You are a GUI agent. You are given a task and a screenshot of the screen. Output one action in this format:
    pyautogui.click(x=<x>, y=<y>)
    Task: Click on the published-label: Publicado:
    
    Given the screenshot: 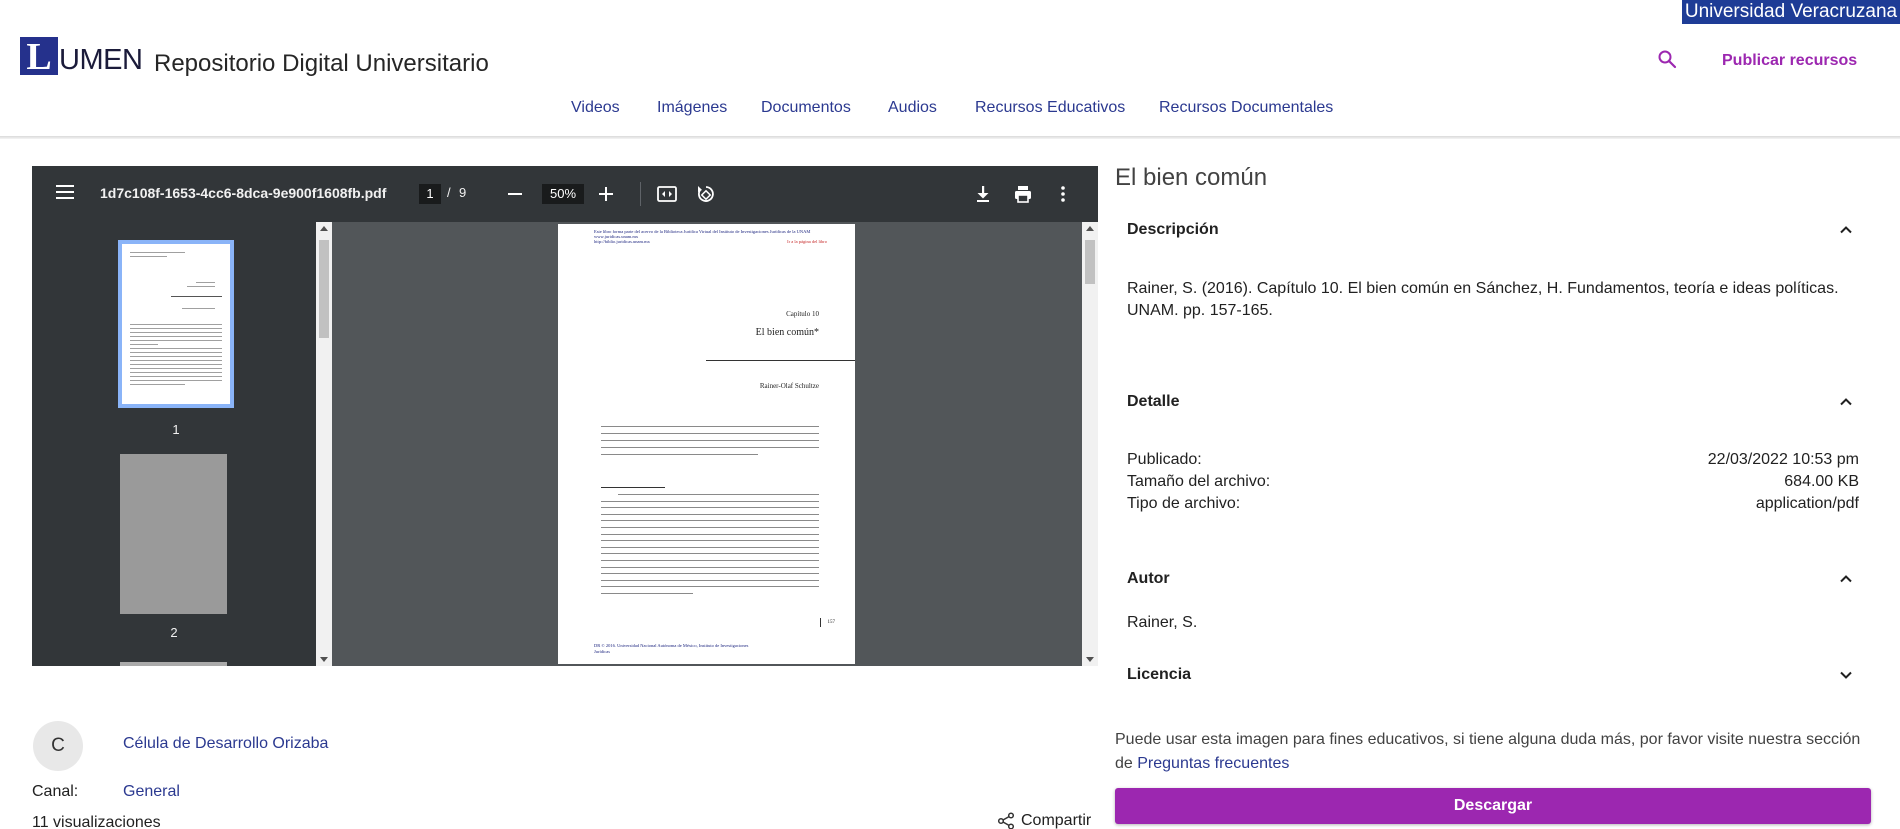 What is the action you would take?
    pyautogui.click(x=1164, y=459)
    